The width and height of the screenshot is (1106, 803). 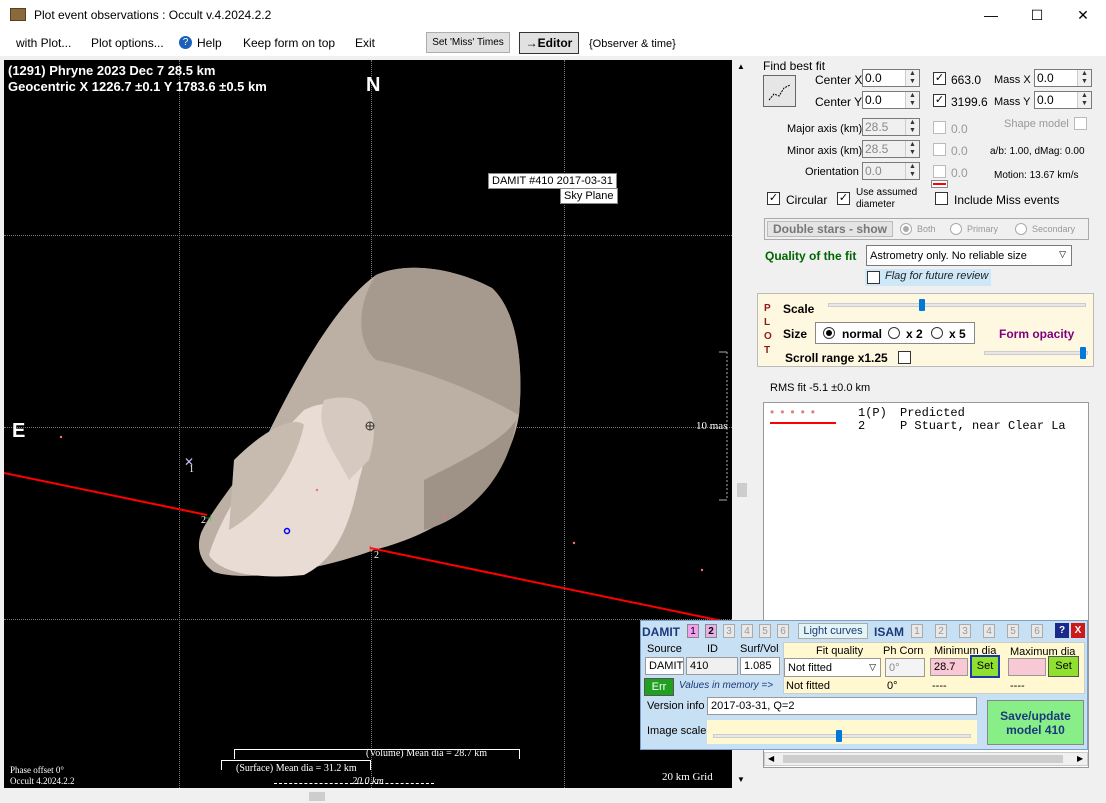 What do you see at coordinates (941, 198) in the screenshot?
I see `include-miss-checkbox` at bounding box center [941, 198].